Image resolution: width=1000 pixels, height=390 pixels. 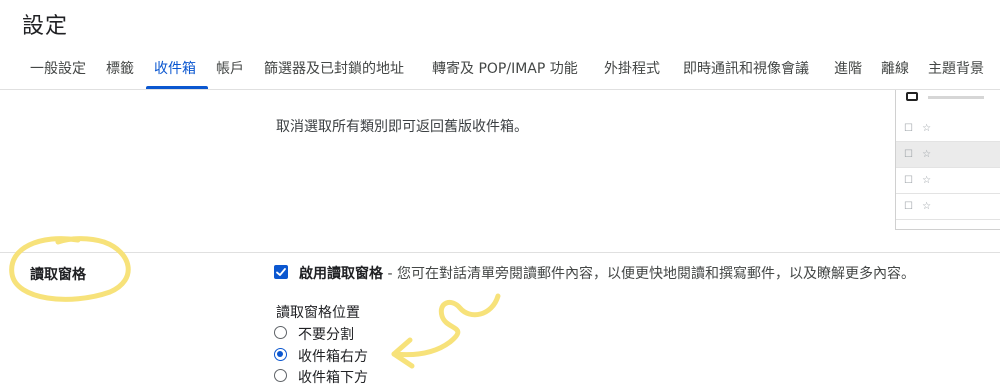 What do you see at coordinates (341, 274) in the screenshot?
I see `enable-reading-pane-title: 啟用讀取窗格` at bounding box center [341, 274].